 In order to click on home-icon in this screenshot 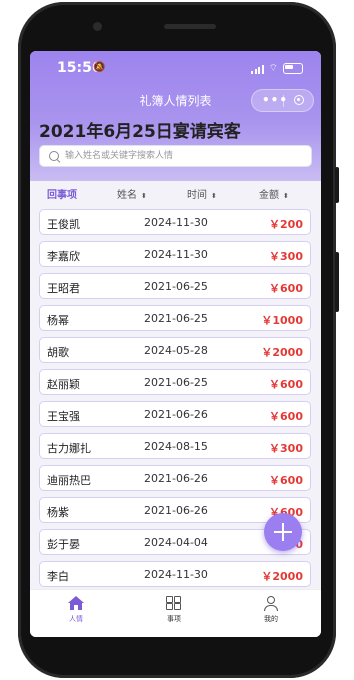, I will do `click(76, 603)`.